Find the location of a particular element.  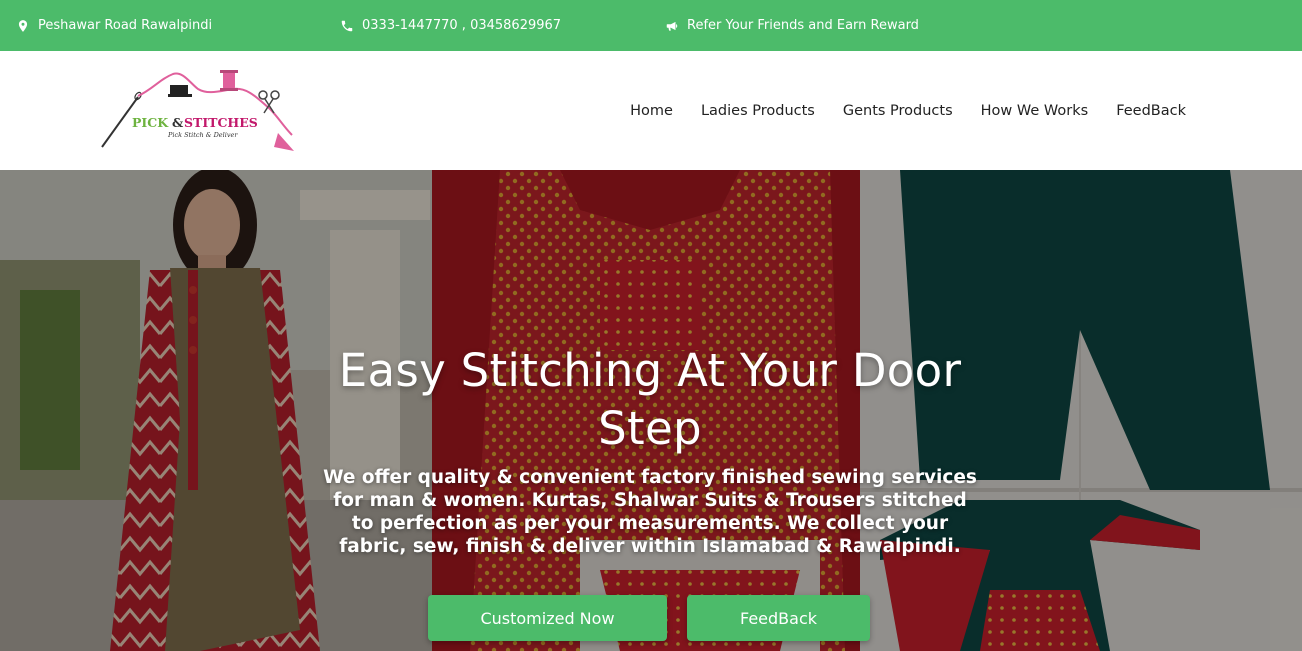

svg-text: PICK is located at coordinates (150, 122).